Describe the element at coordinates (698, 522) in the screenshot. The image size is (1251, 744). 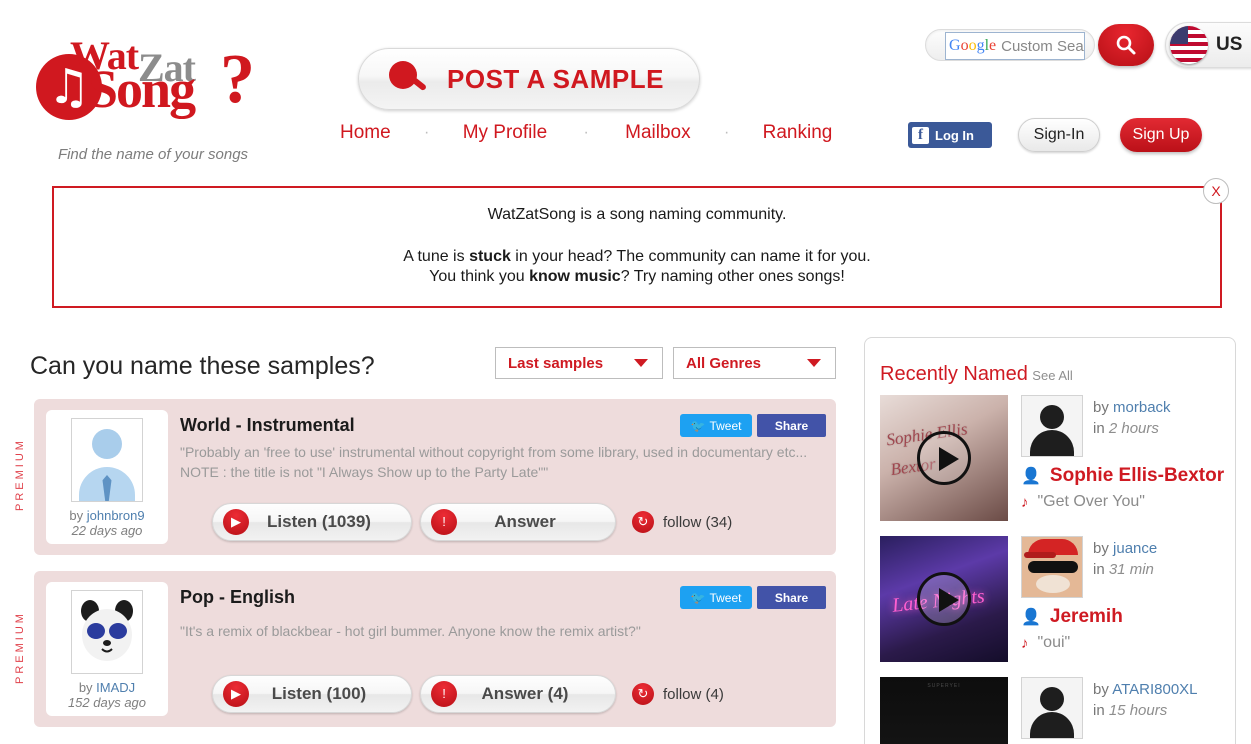
I see `follow-label: follow (34)` at that location.